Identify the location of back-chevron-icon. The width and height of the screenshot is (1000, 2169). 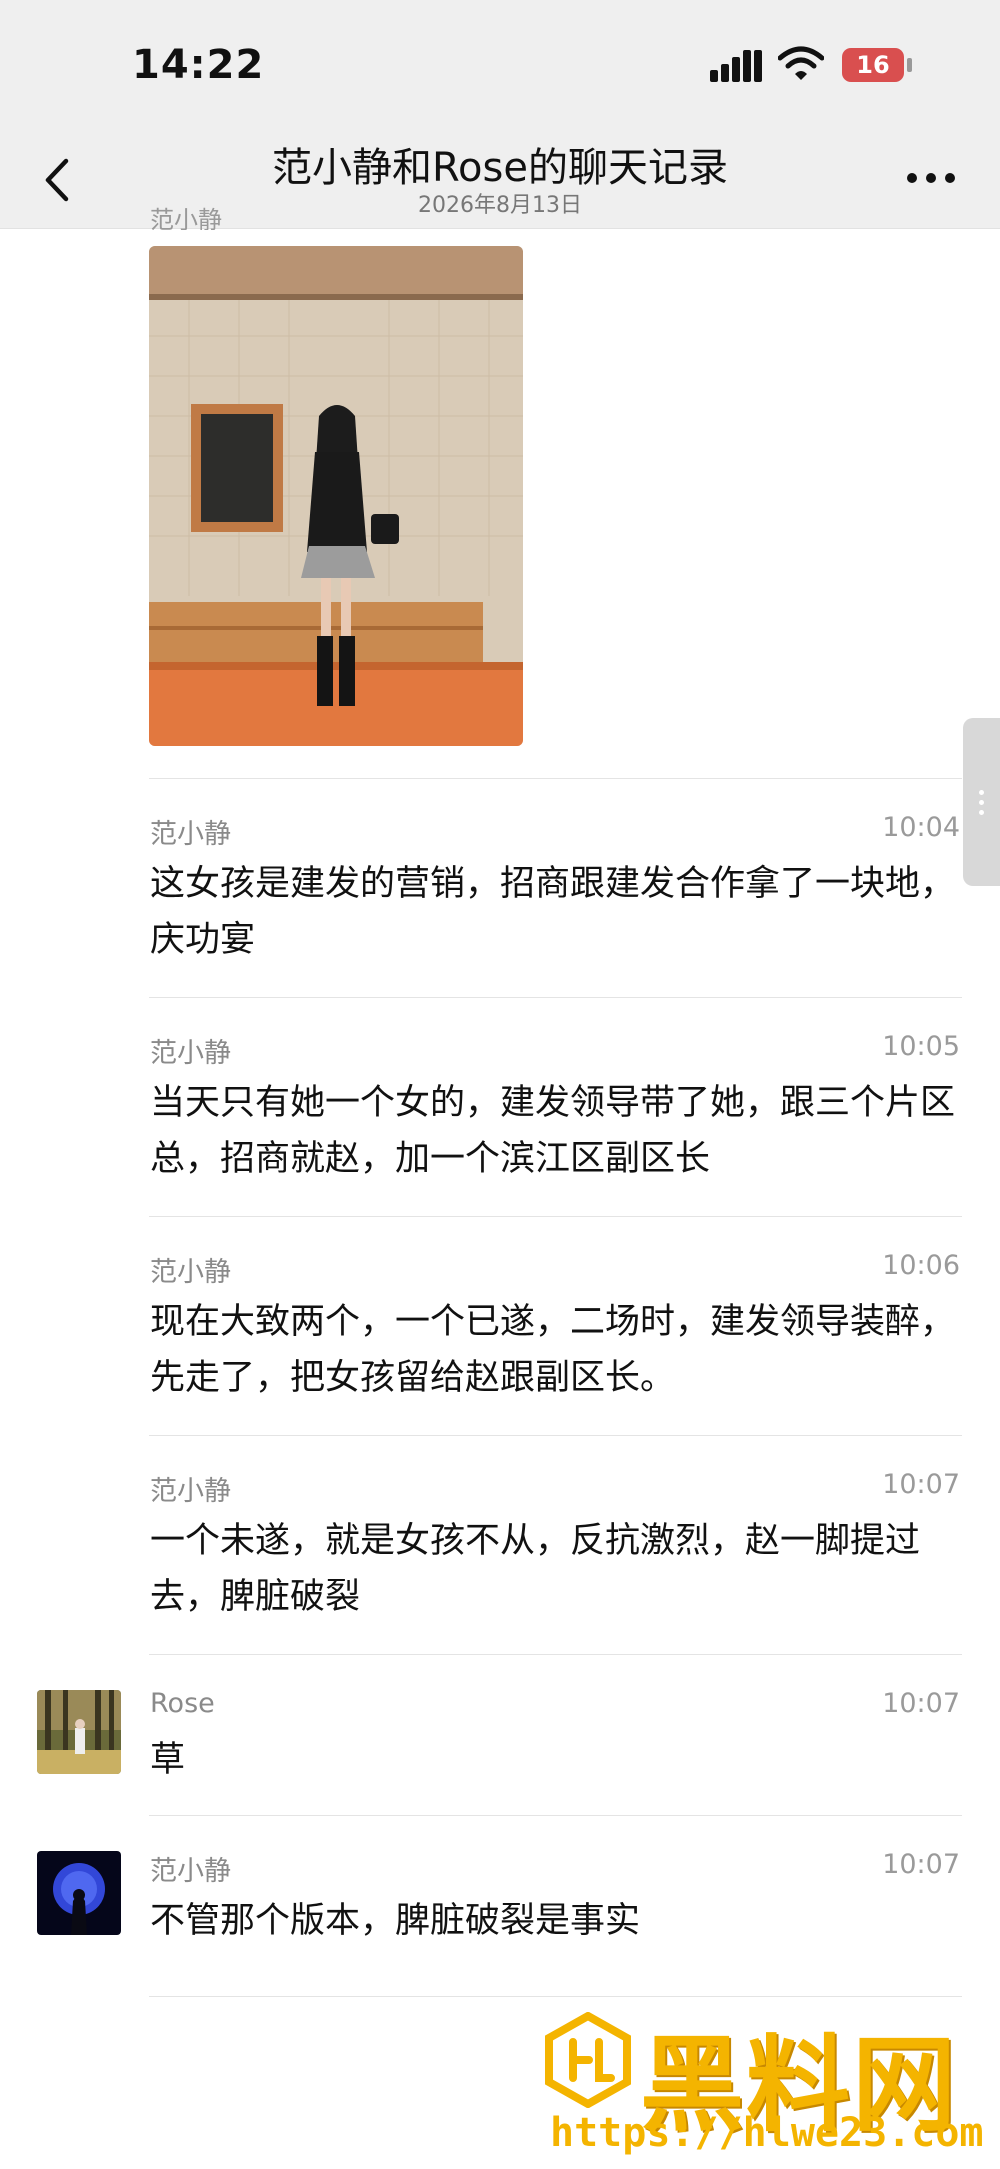
(58, 180).